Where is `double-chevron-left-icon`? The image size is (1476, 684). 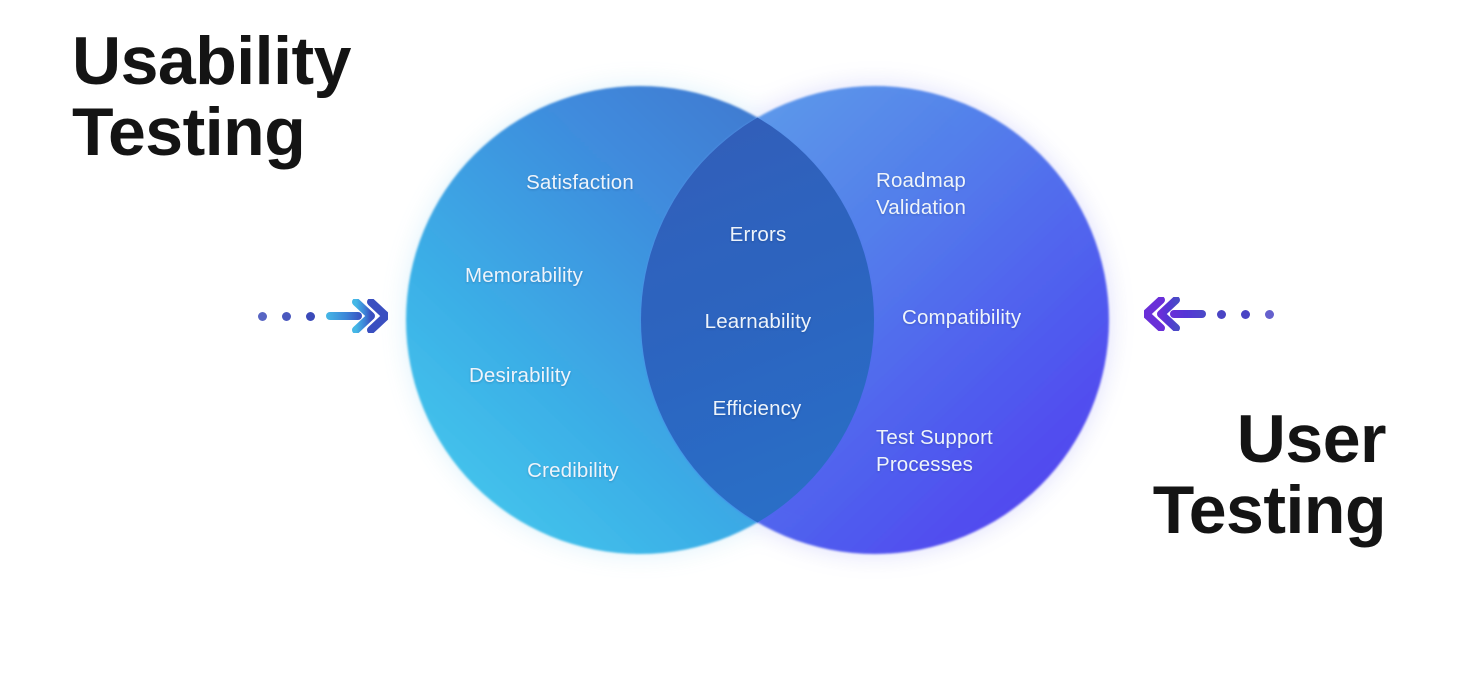
double-chevron-left-icon is located at coordinates (1175, 314).